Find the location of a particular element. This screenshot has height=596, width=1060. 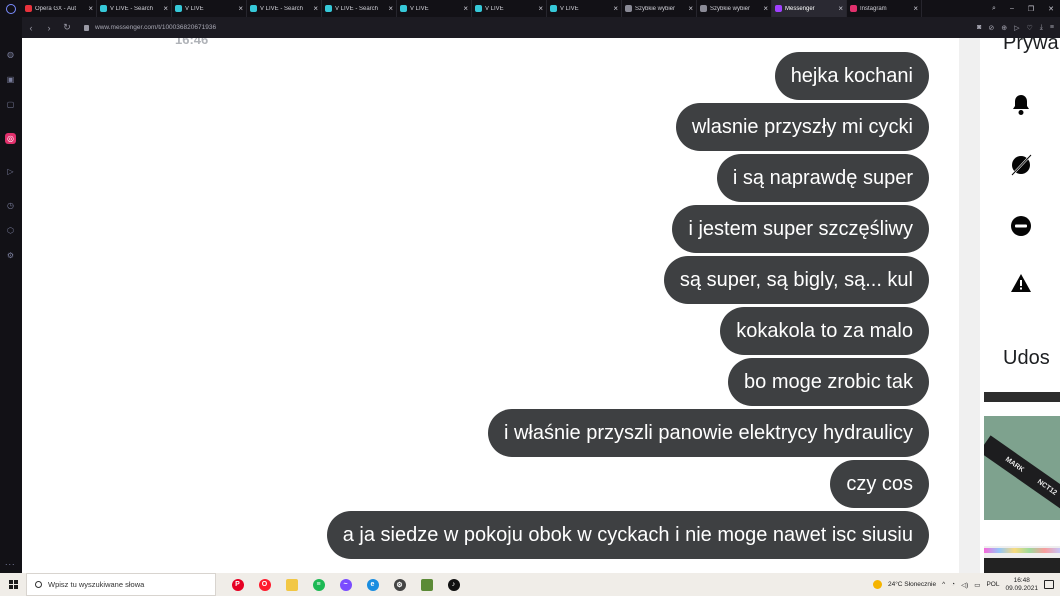

tab-title: Opera GX - Aut is located at coordinates (56, 8).